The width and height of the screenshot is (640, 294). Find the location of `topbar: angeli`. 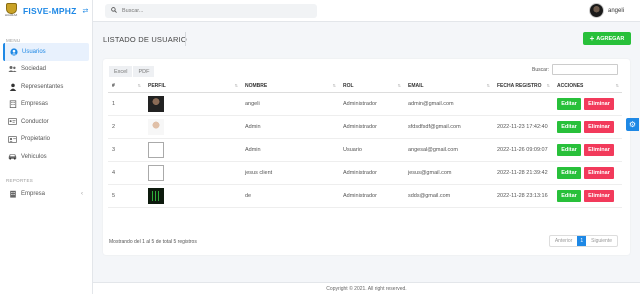

topbar: angeli is located at coordinates (366, 11).